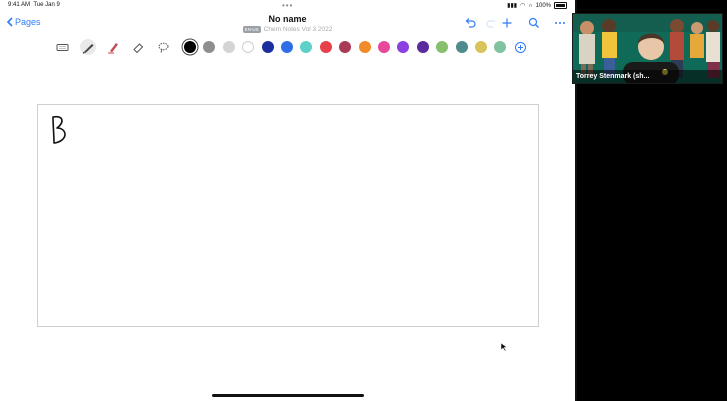  I want to click on undo-icon, so click(470, 23).